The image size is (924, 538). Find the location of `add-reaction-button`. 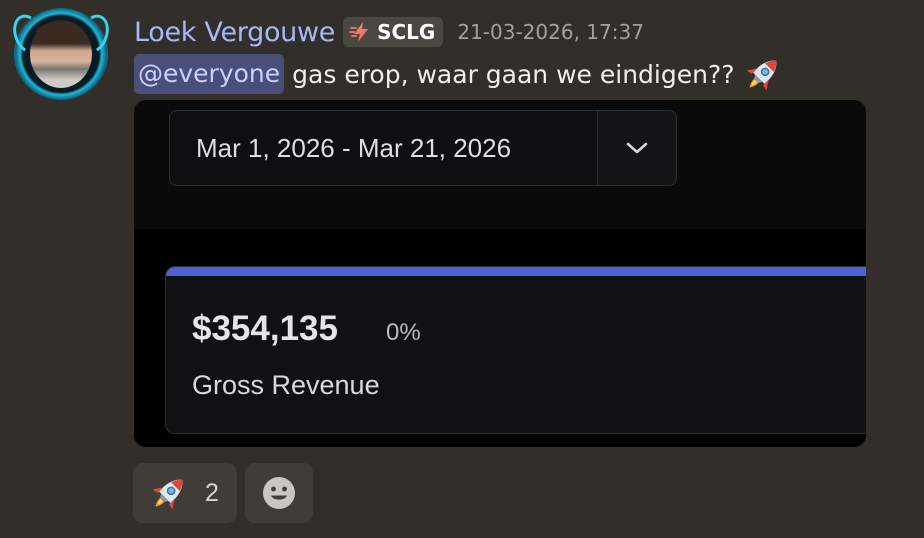

add-reaction-button is located at coordinates (279, 493).